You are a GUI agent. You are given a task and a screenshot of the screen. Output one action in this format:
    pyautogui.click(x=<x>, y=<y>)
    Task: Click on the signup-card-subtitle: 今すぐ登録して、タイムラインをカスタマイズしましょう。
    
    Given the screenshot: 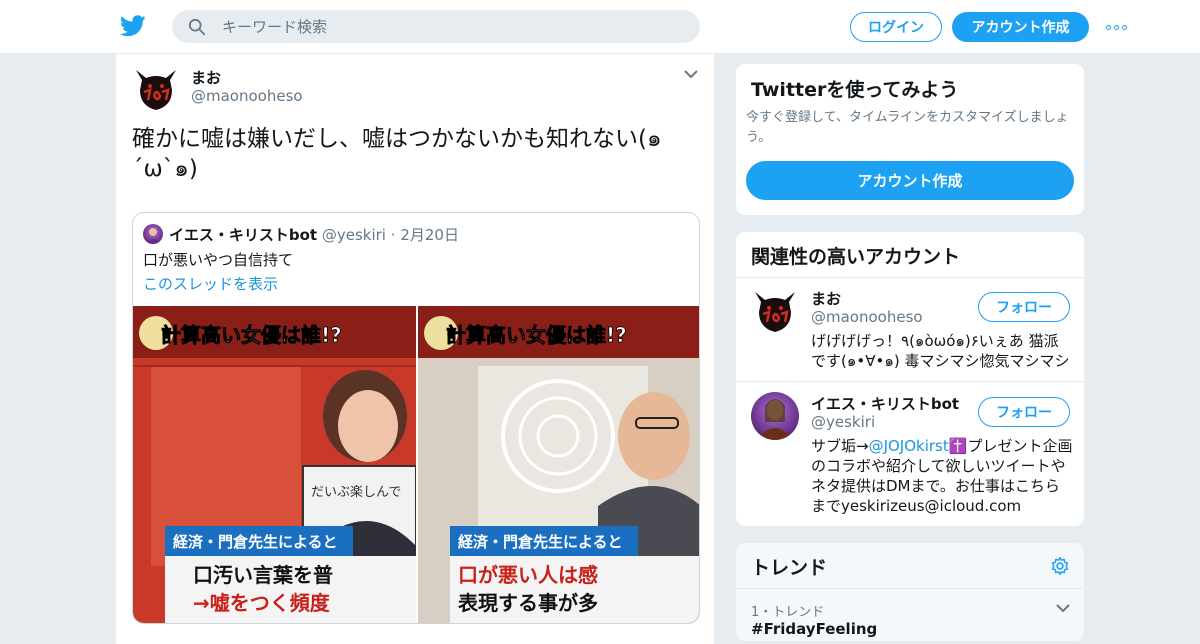 What is the action you would take?
    pyautogui.click(x=907, y=127)
    